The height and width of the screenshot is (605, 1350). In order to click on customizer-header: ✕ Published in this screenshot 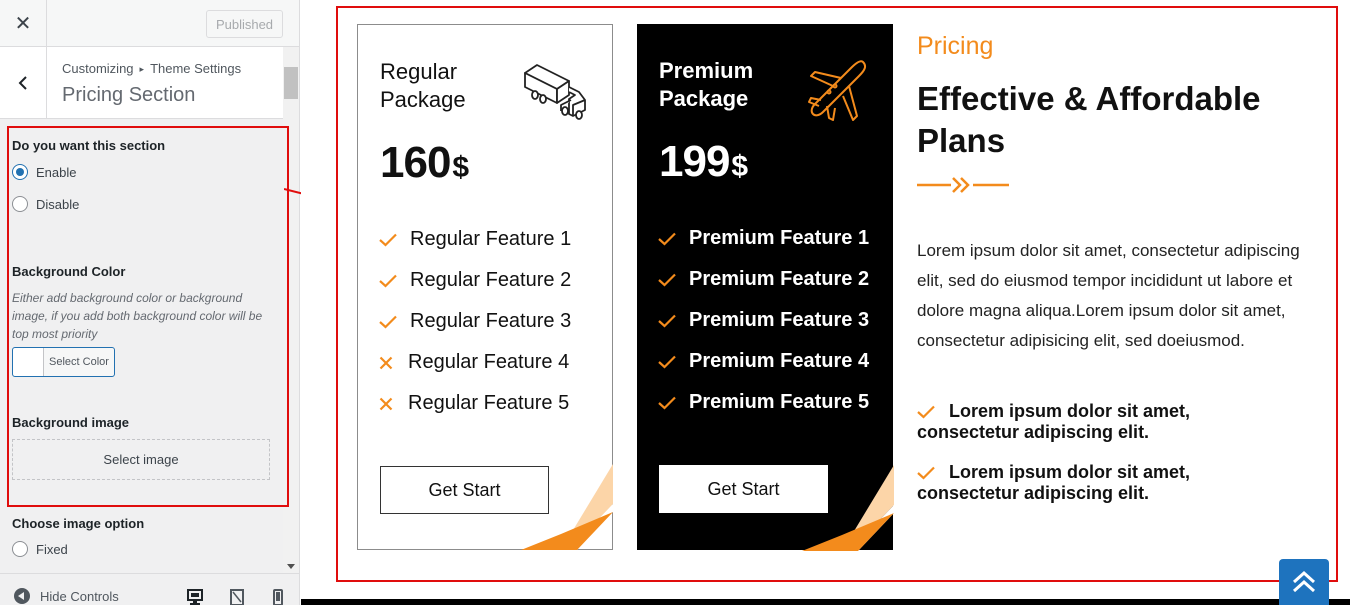, I will do `click(149, 23)`.